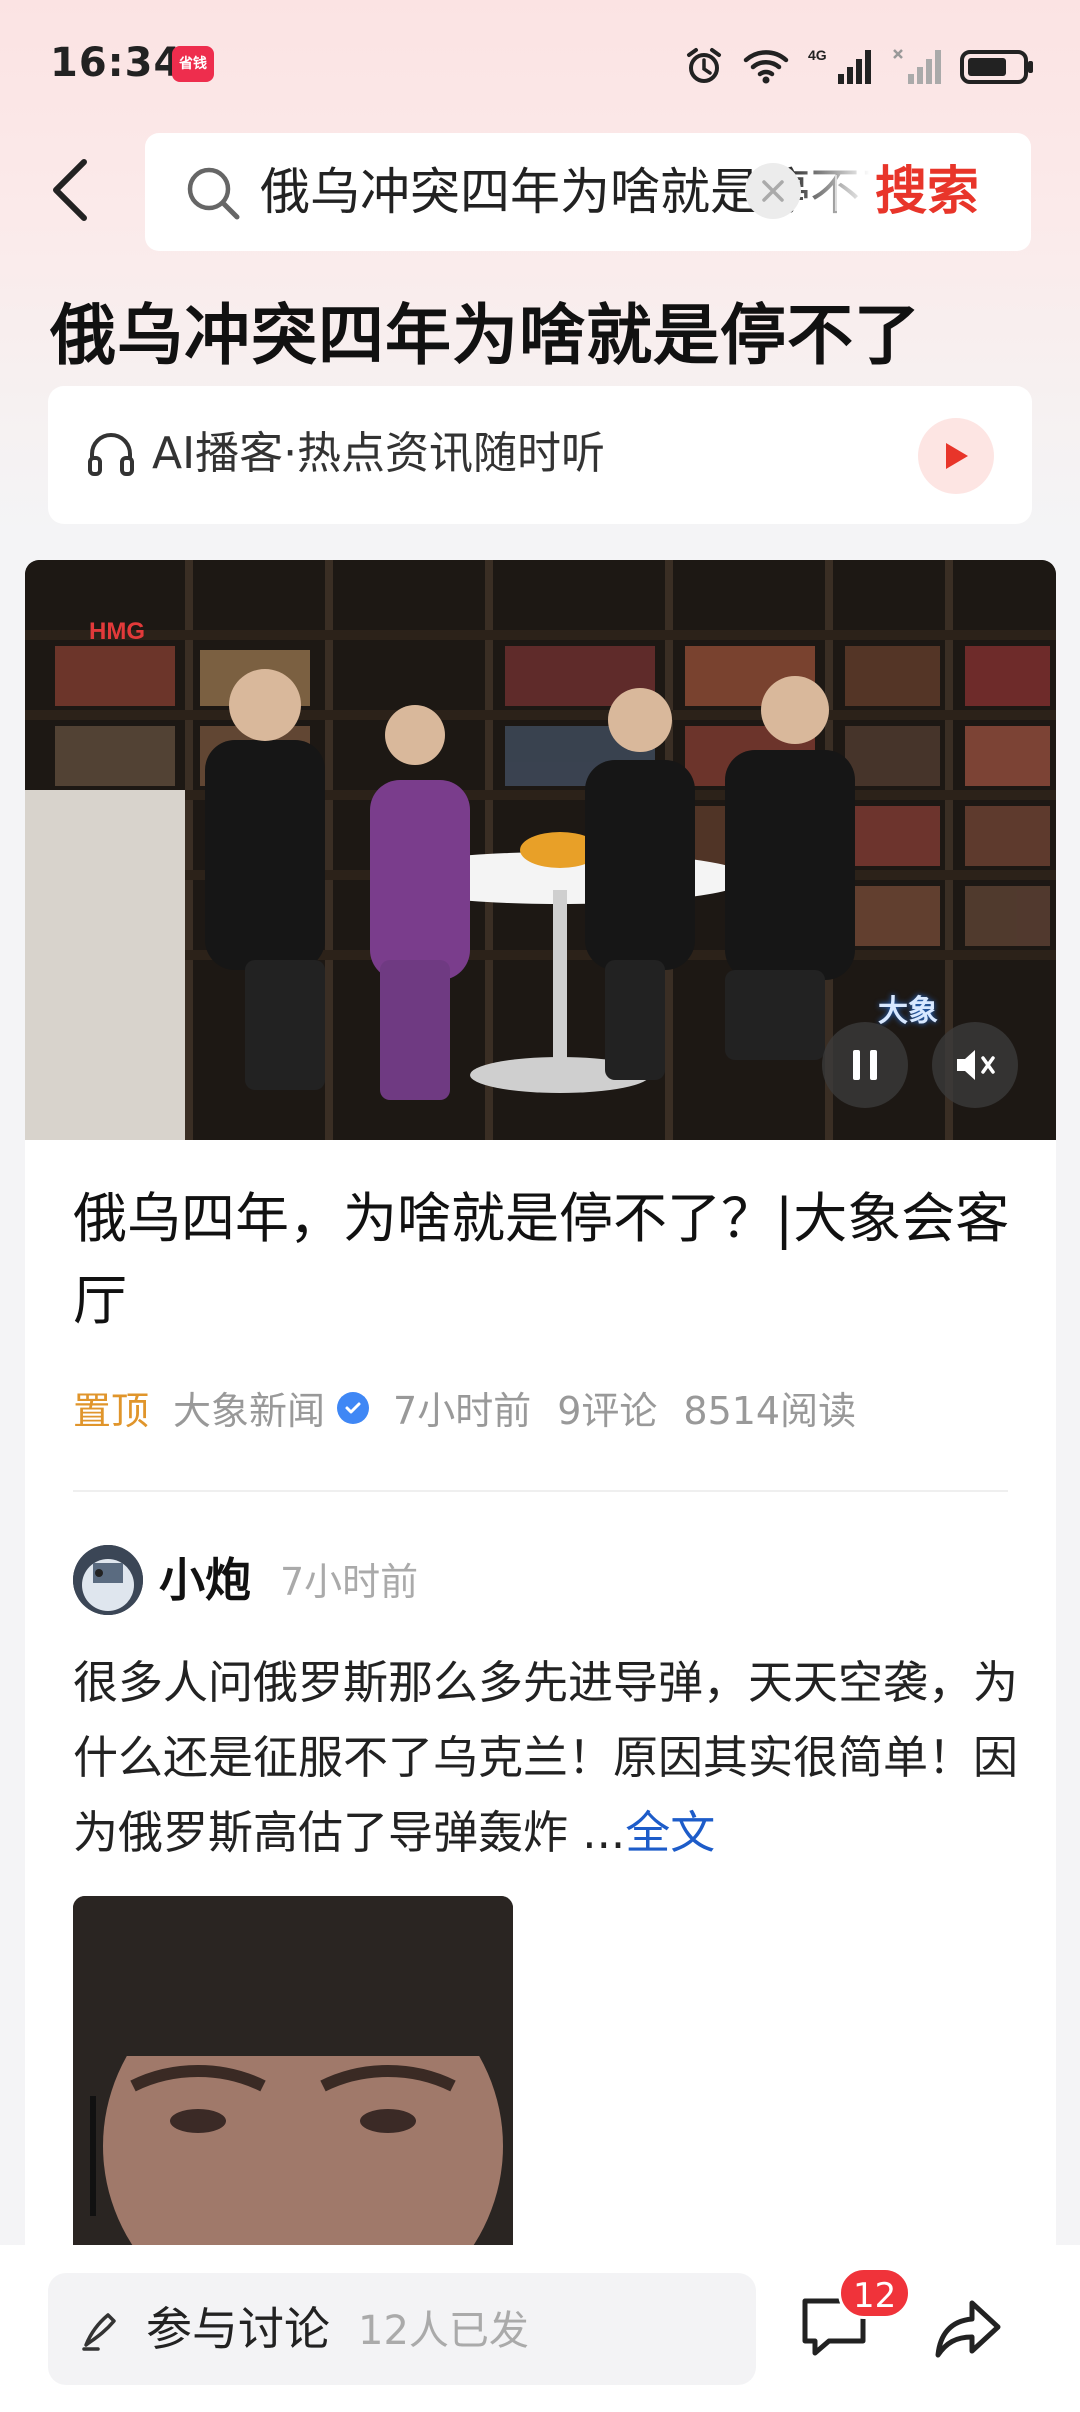 Image resolution: width=1080 pixels, height=2412 pixels. I want to click on wifi-icon, so click(766, 66).